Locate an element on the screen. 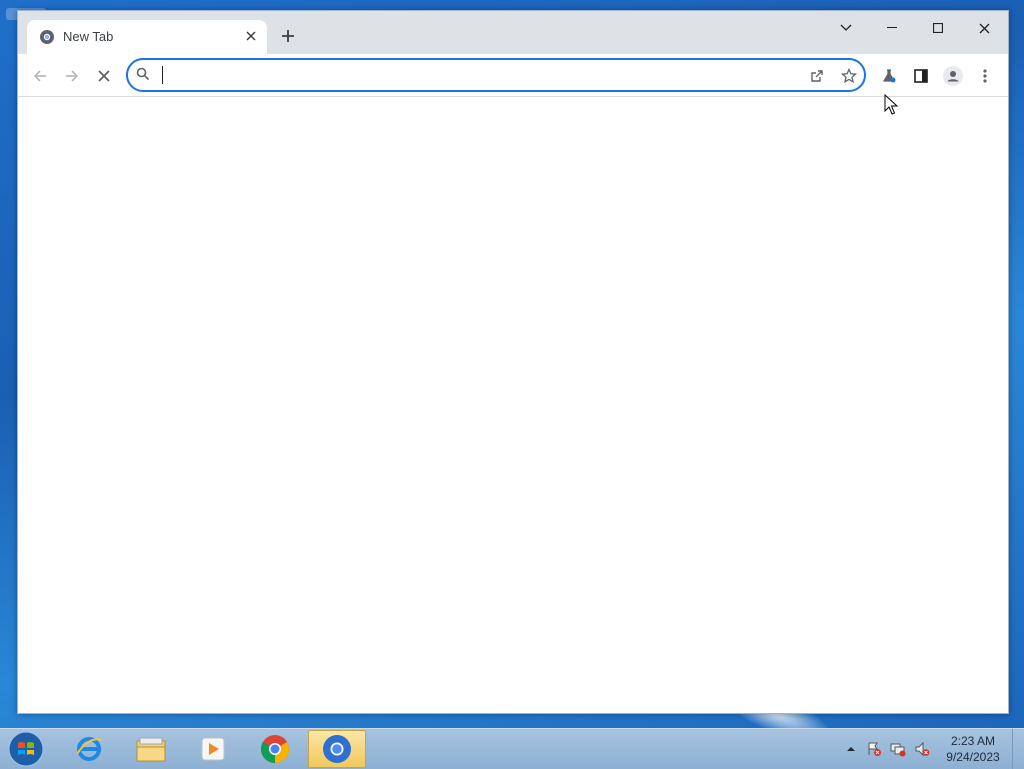 This screenshot has height=769, width=1024. mouse-cursor-icon is located at coordinates (892, 104).